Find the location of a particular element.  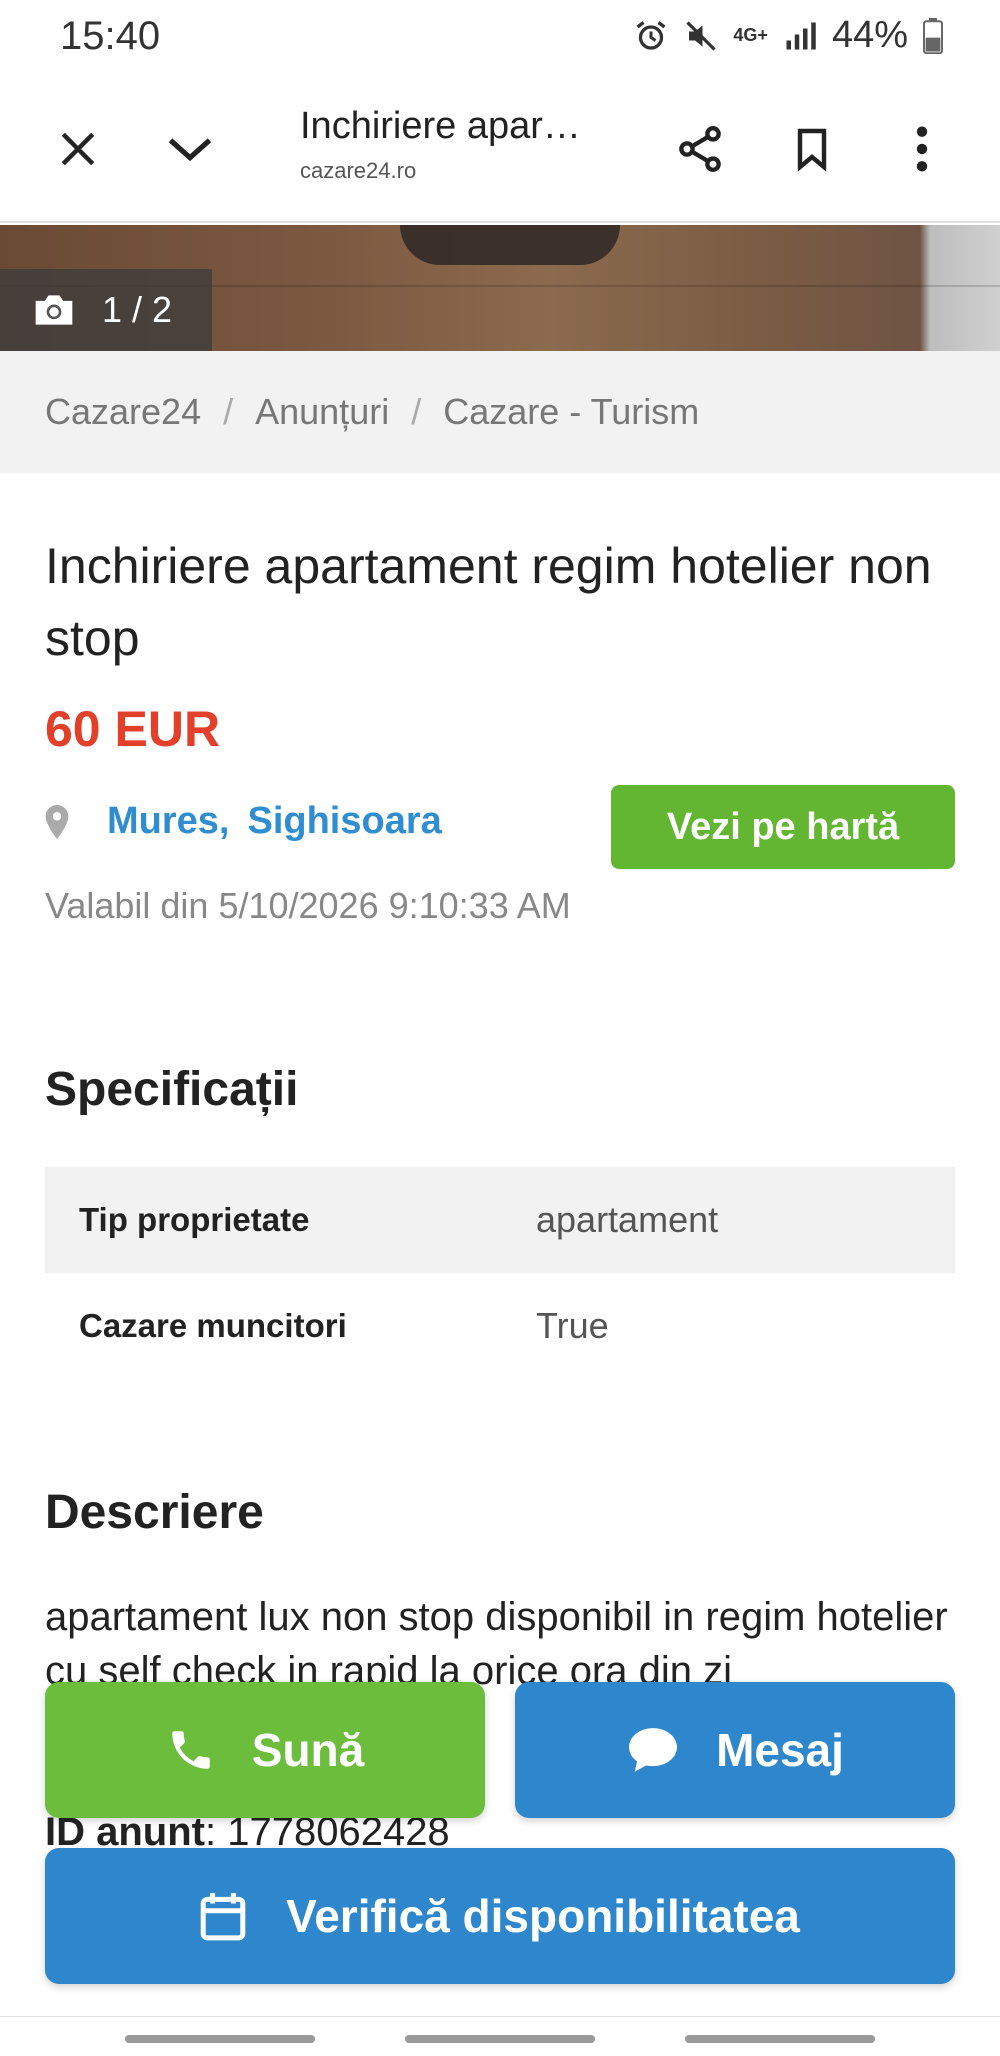

more-options-button is located at coordinates (922, 149).